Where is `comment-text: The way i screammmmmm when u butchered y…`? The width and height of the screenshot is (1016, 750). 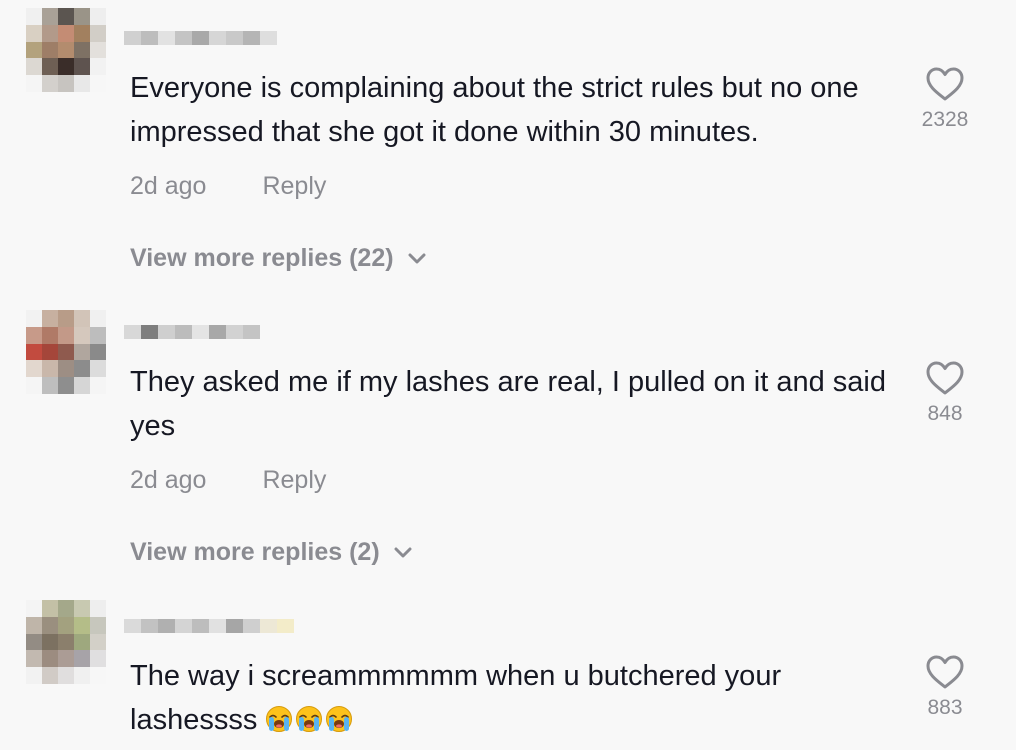 comment-text: The way i screammmmmm when u butchered y… is located at coordinates (515, 698).